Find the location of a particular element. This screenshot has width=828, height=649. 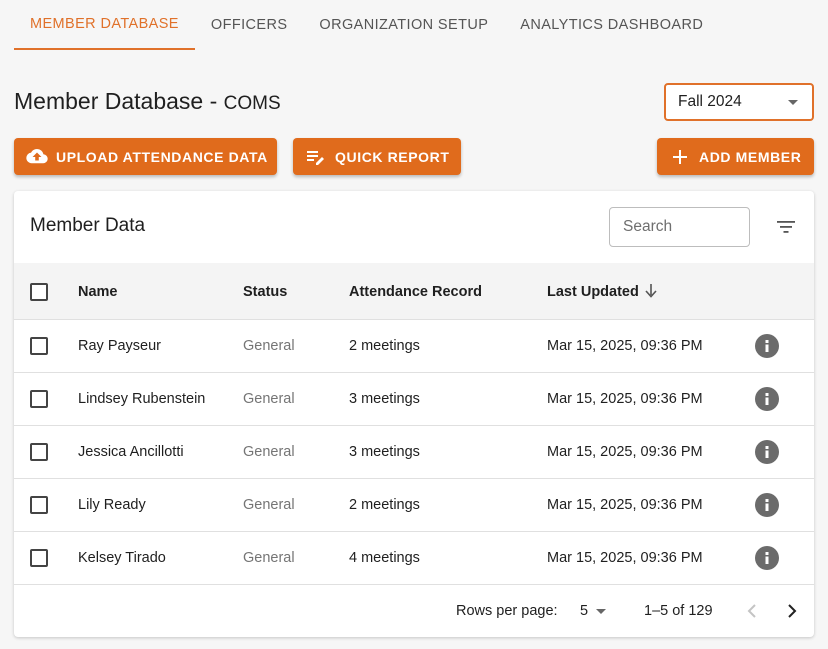

rows-per-page-value: 5 is located at coordinates (584, 611).